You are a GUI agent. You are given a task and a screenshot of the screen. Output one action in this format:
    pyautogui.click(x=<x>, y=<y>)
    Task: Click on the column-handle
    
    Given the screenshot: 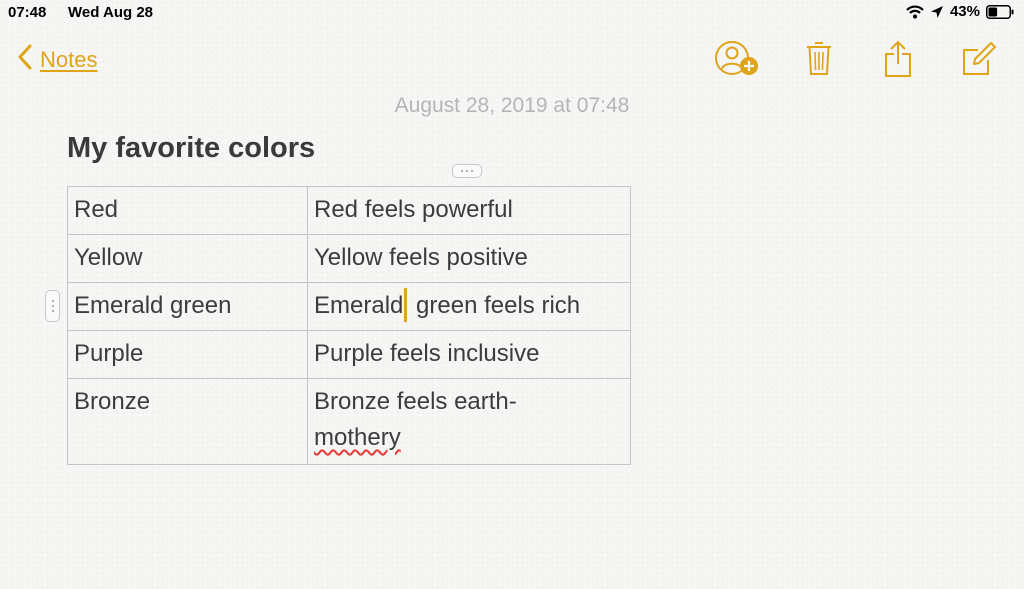 What is the action you would take?
    pyautogui.click(x=467, y=171)
    